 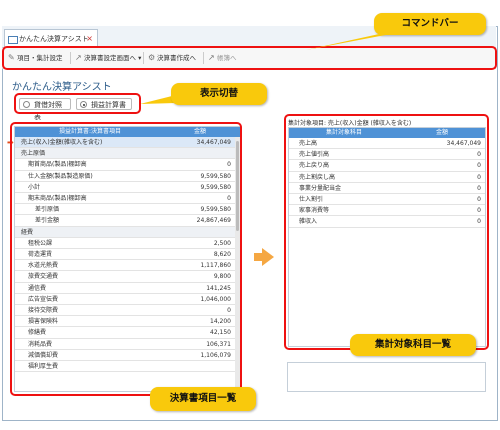 What do you see at coordinates (203, 399) in the screenshot?
I see `callout-statement-list: 決算書項目一覧` at bounding box center [203, 399].